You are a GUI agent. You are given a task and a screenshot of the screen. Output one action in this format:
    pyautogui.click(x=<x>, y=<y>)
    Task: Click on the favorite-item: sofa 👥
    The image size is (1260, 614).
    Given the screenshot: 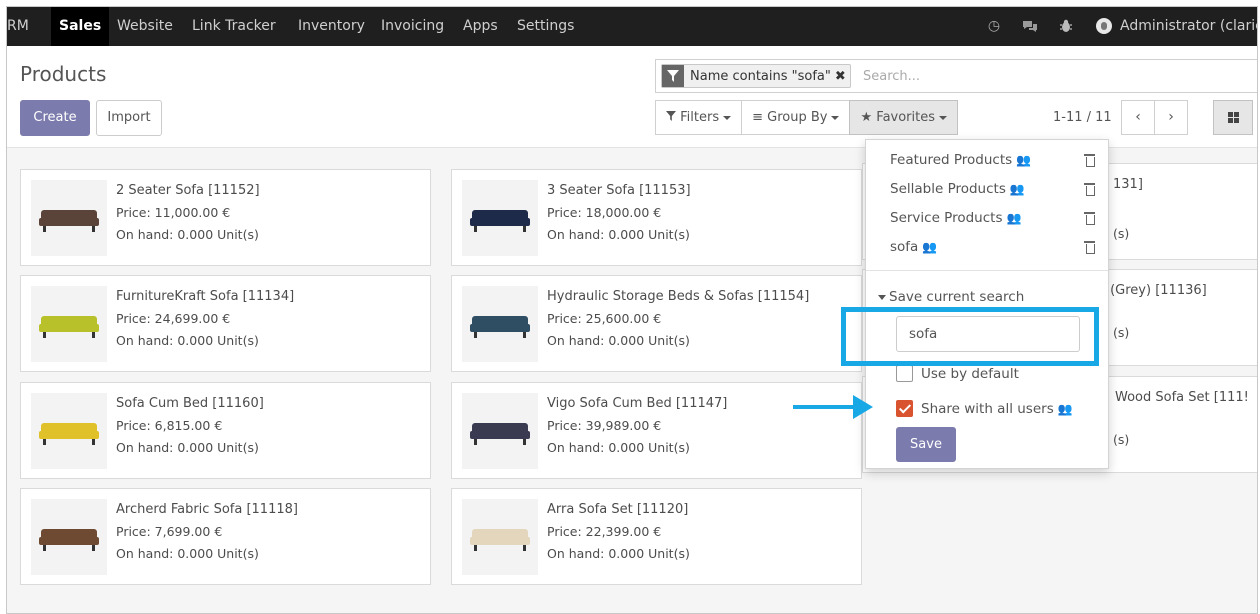 What is the action you would take?
    pyautogui.click(x=913, y=247)
    